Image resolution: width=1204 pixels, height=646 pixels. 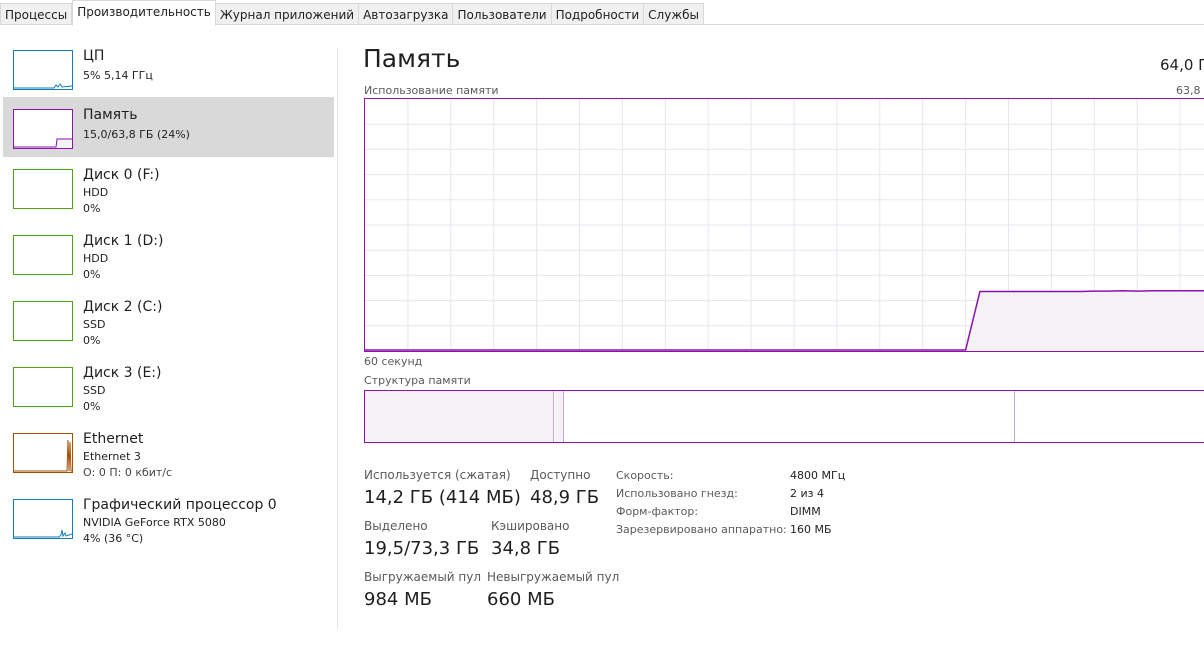 What do you see at coordinates (677, 493) in the screenshot?
I see `slots-used-label: Использовано гнезд:` at bounding box center [677, 493].